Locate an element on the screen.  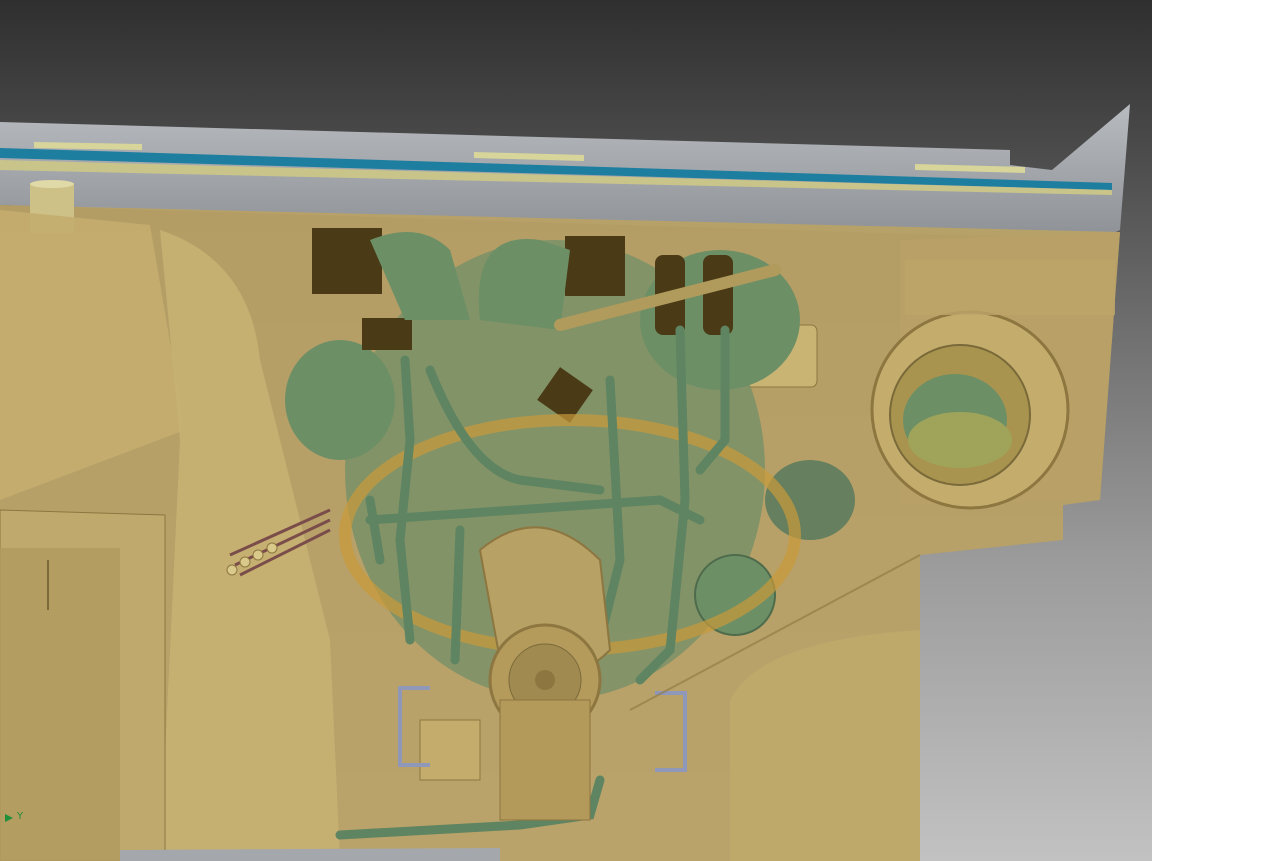
intake-tube-left is located at coordinates (347, 261).